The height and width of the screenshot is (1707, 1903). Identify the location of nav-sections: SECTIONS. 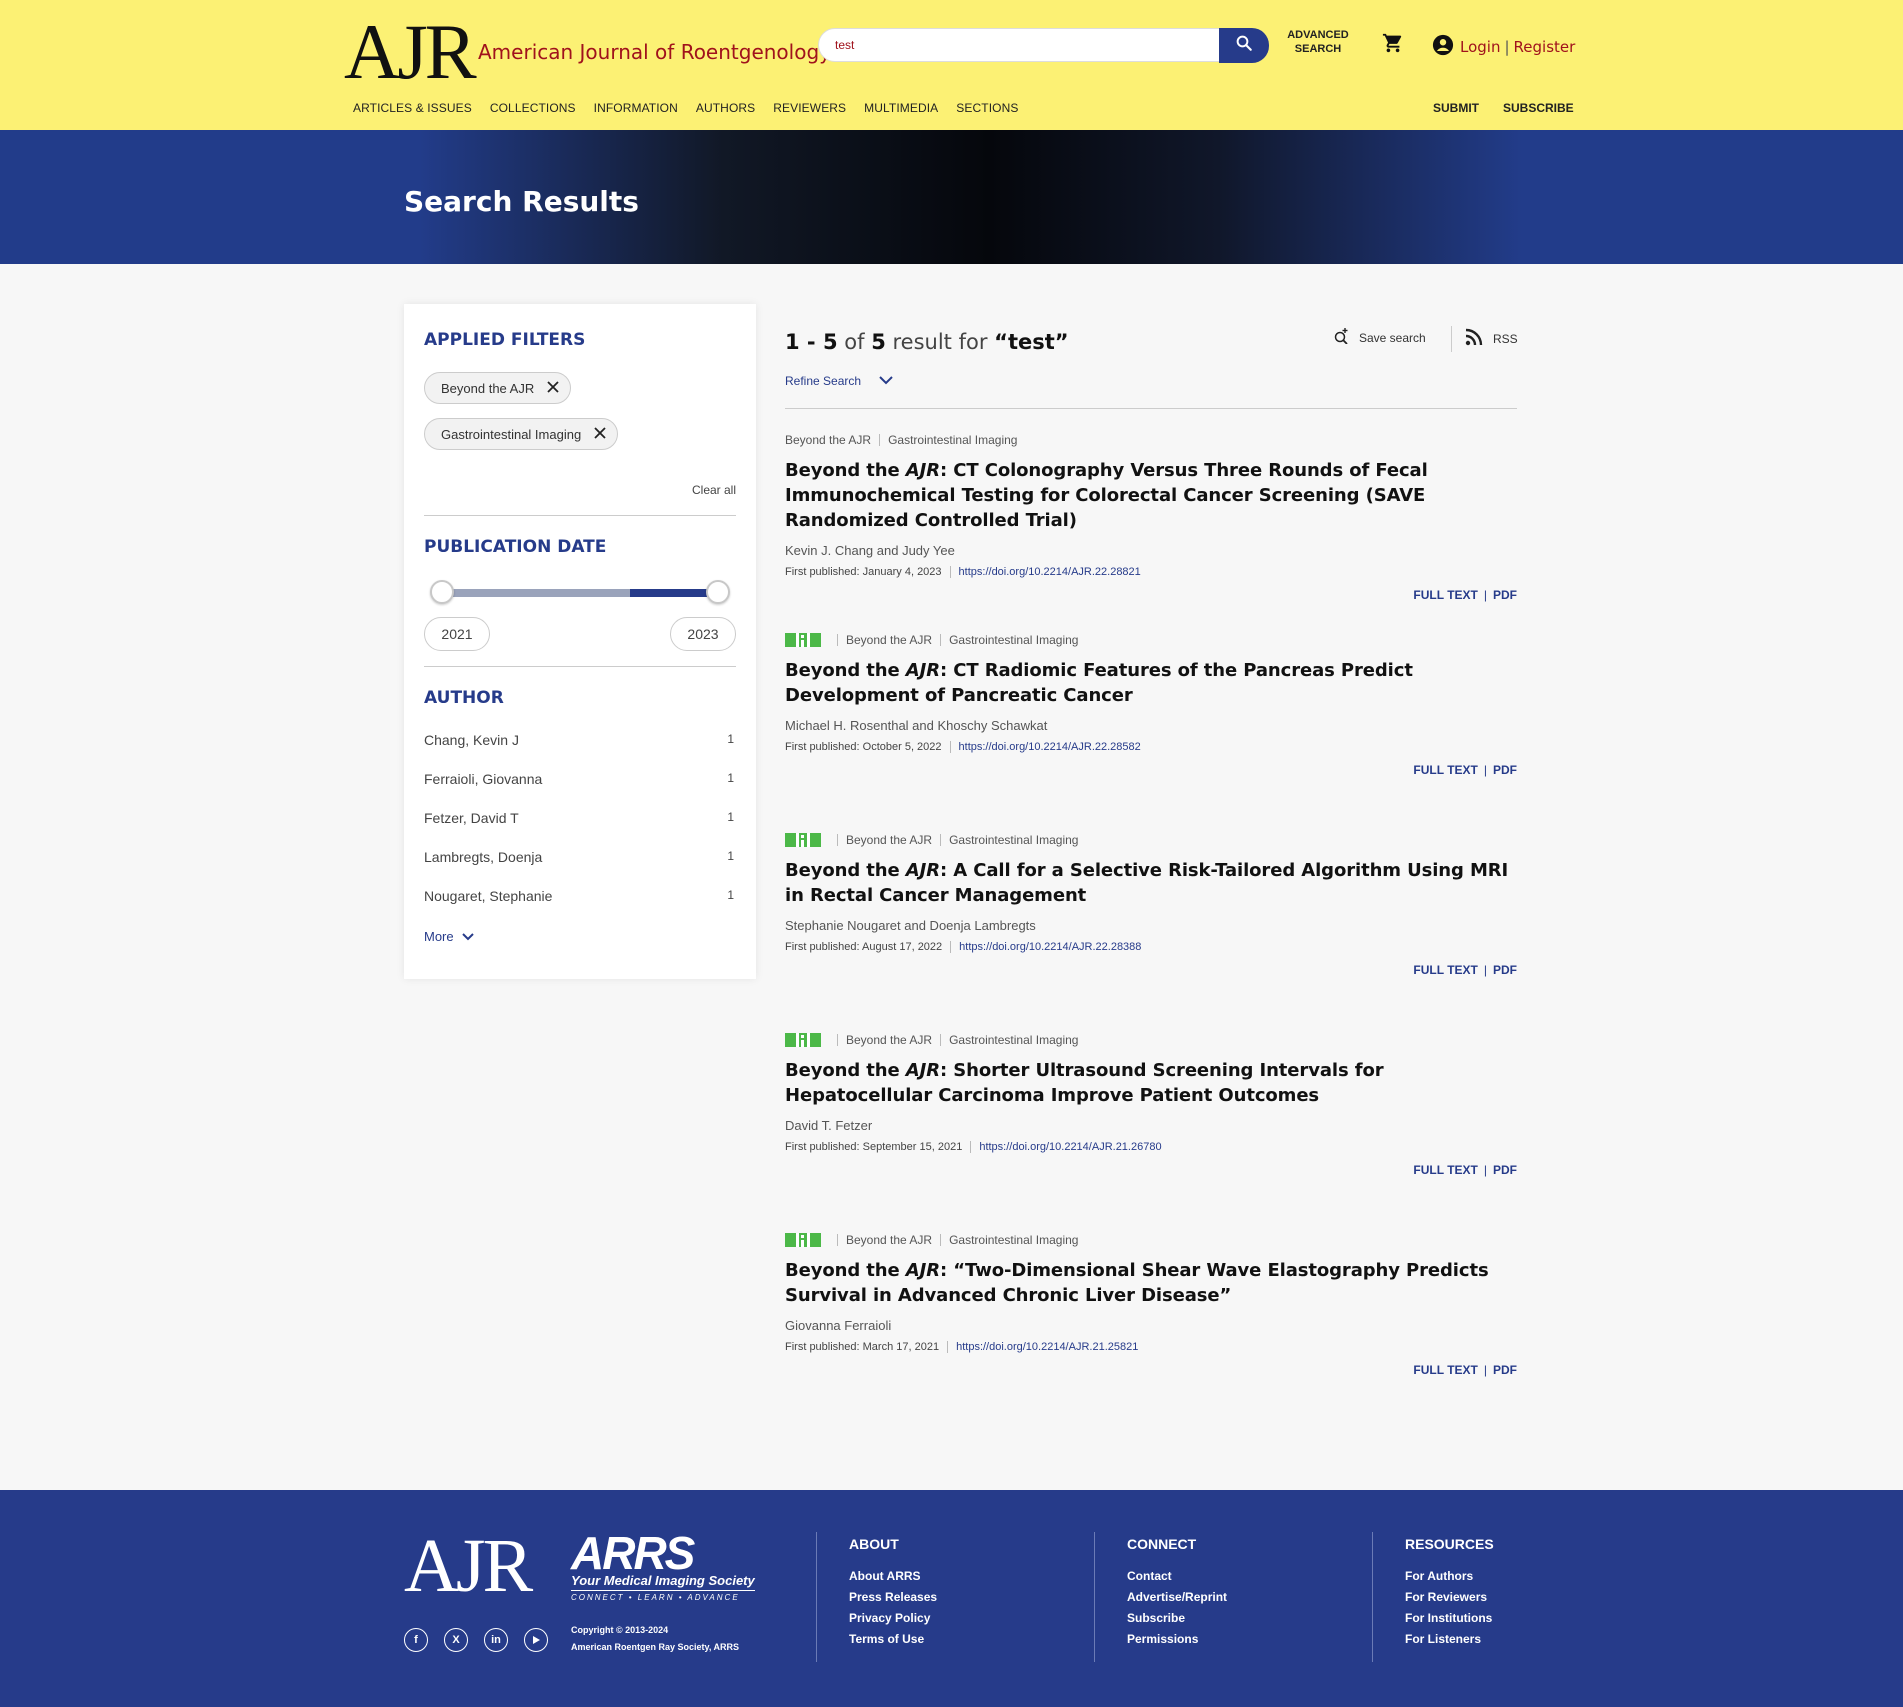
(987, 108).